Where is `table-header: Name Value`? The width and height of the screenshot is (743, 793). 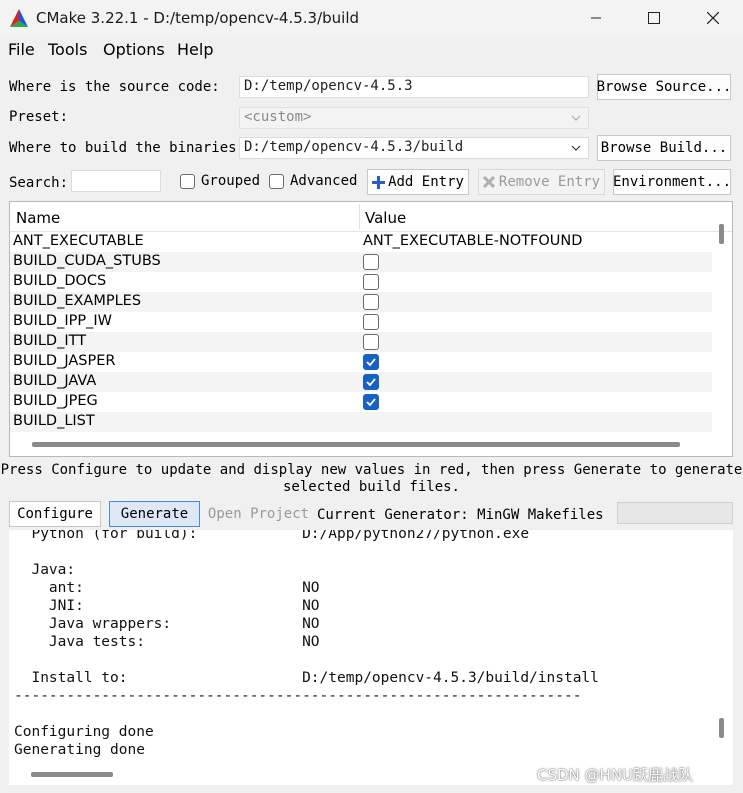
table-header: Name Value is located at coordinates (371, 217).